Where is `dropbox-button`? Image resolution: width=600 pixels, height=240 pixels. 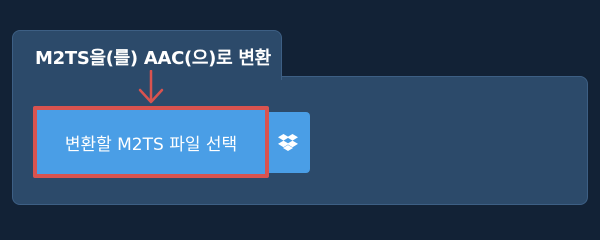
dropbox-button is located at coordinates (287, 142).